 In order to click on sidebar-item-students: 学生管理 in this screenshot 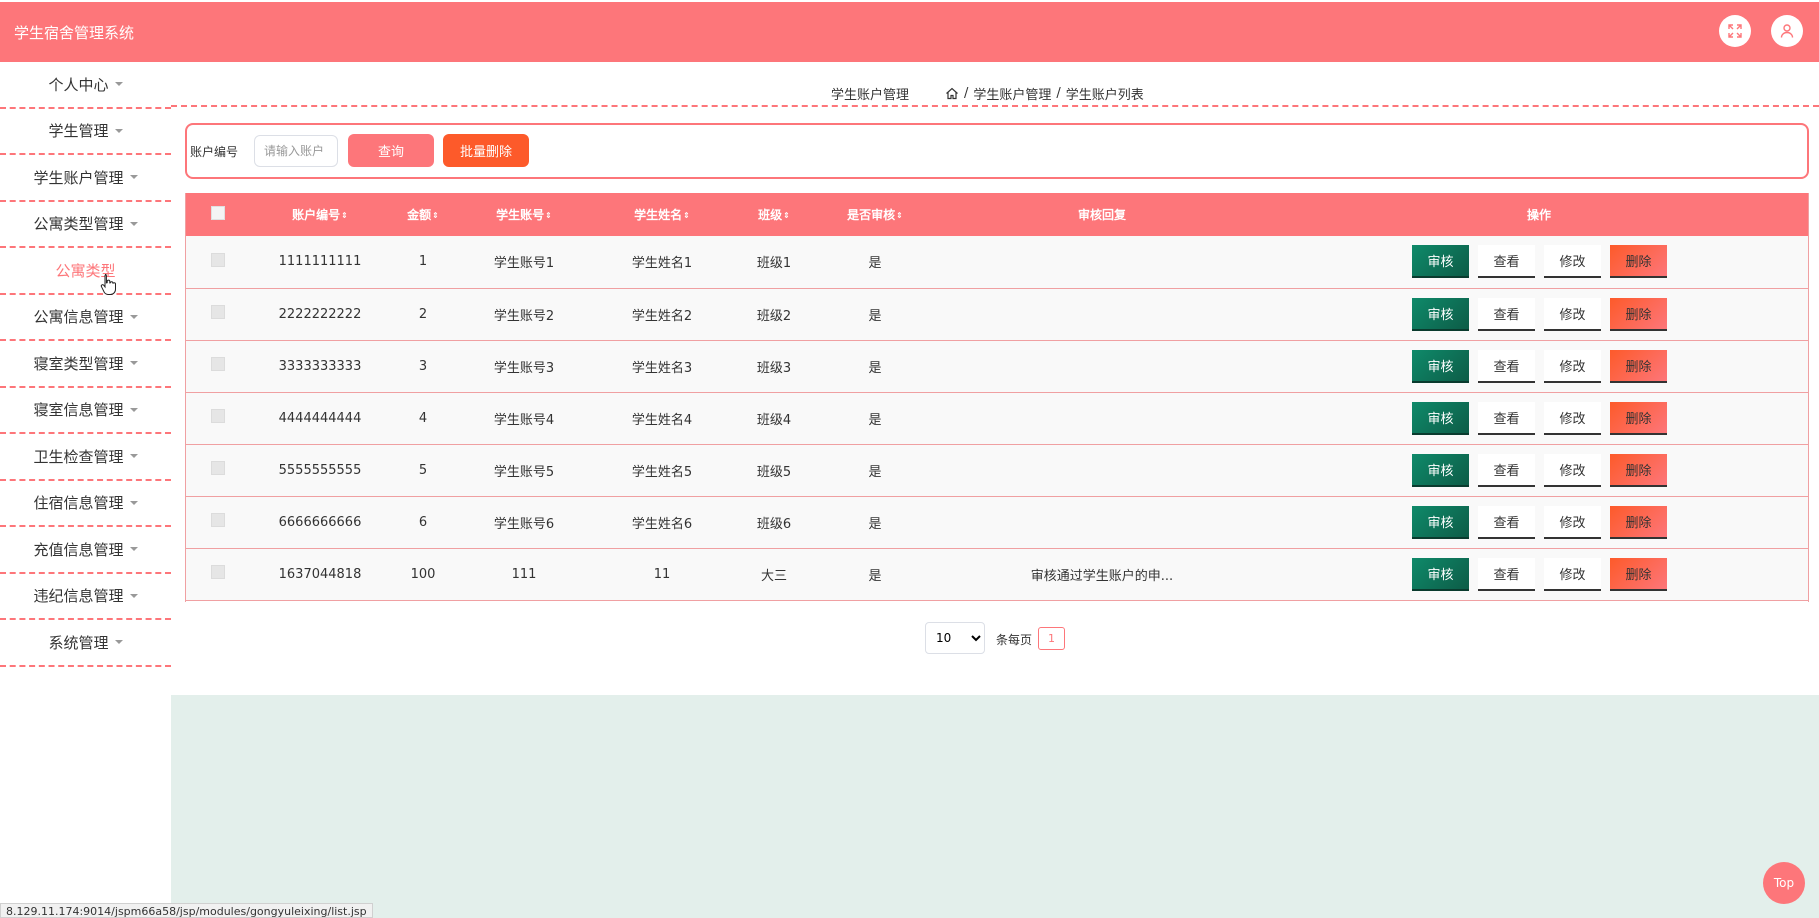, I will do `click(85, 132)`.